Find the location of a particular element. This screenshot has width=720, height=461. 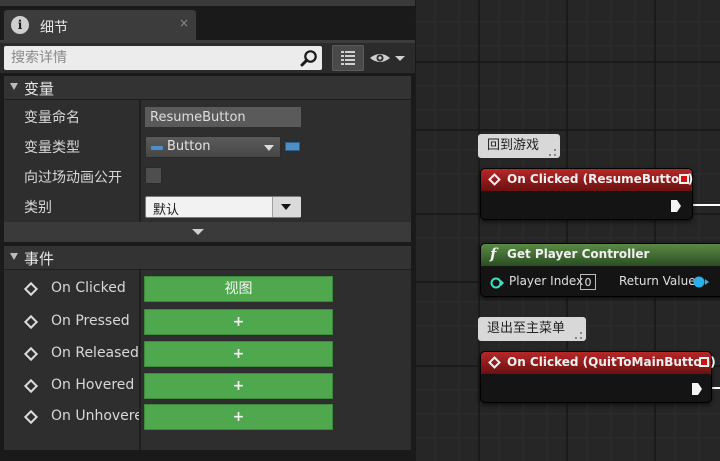

pin-label-return-value: Return Value is located at coordinates (657, 281).